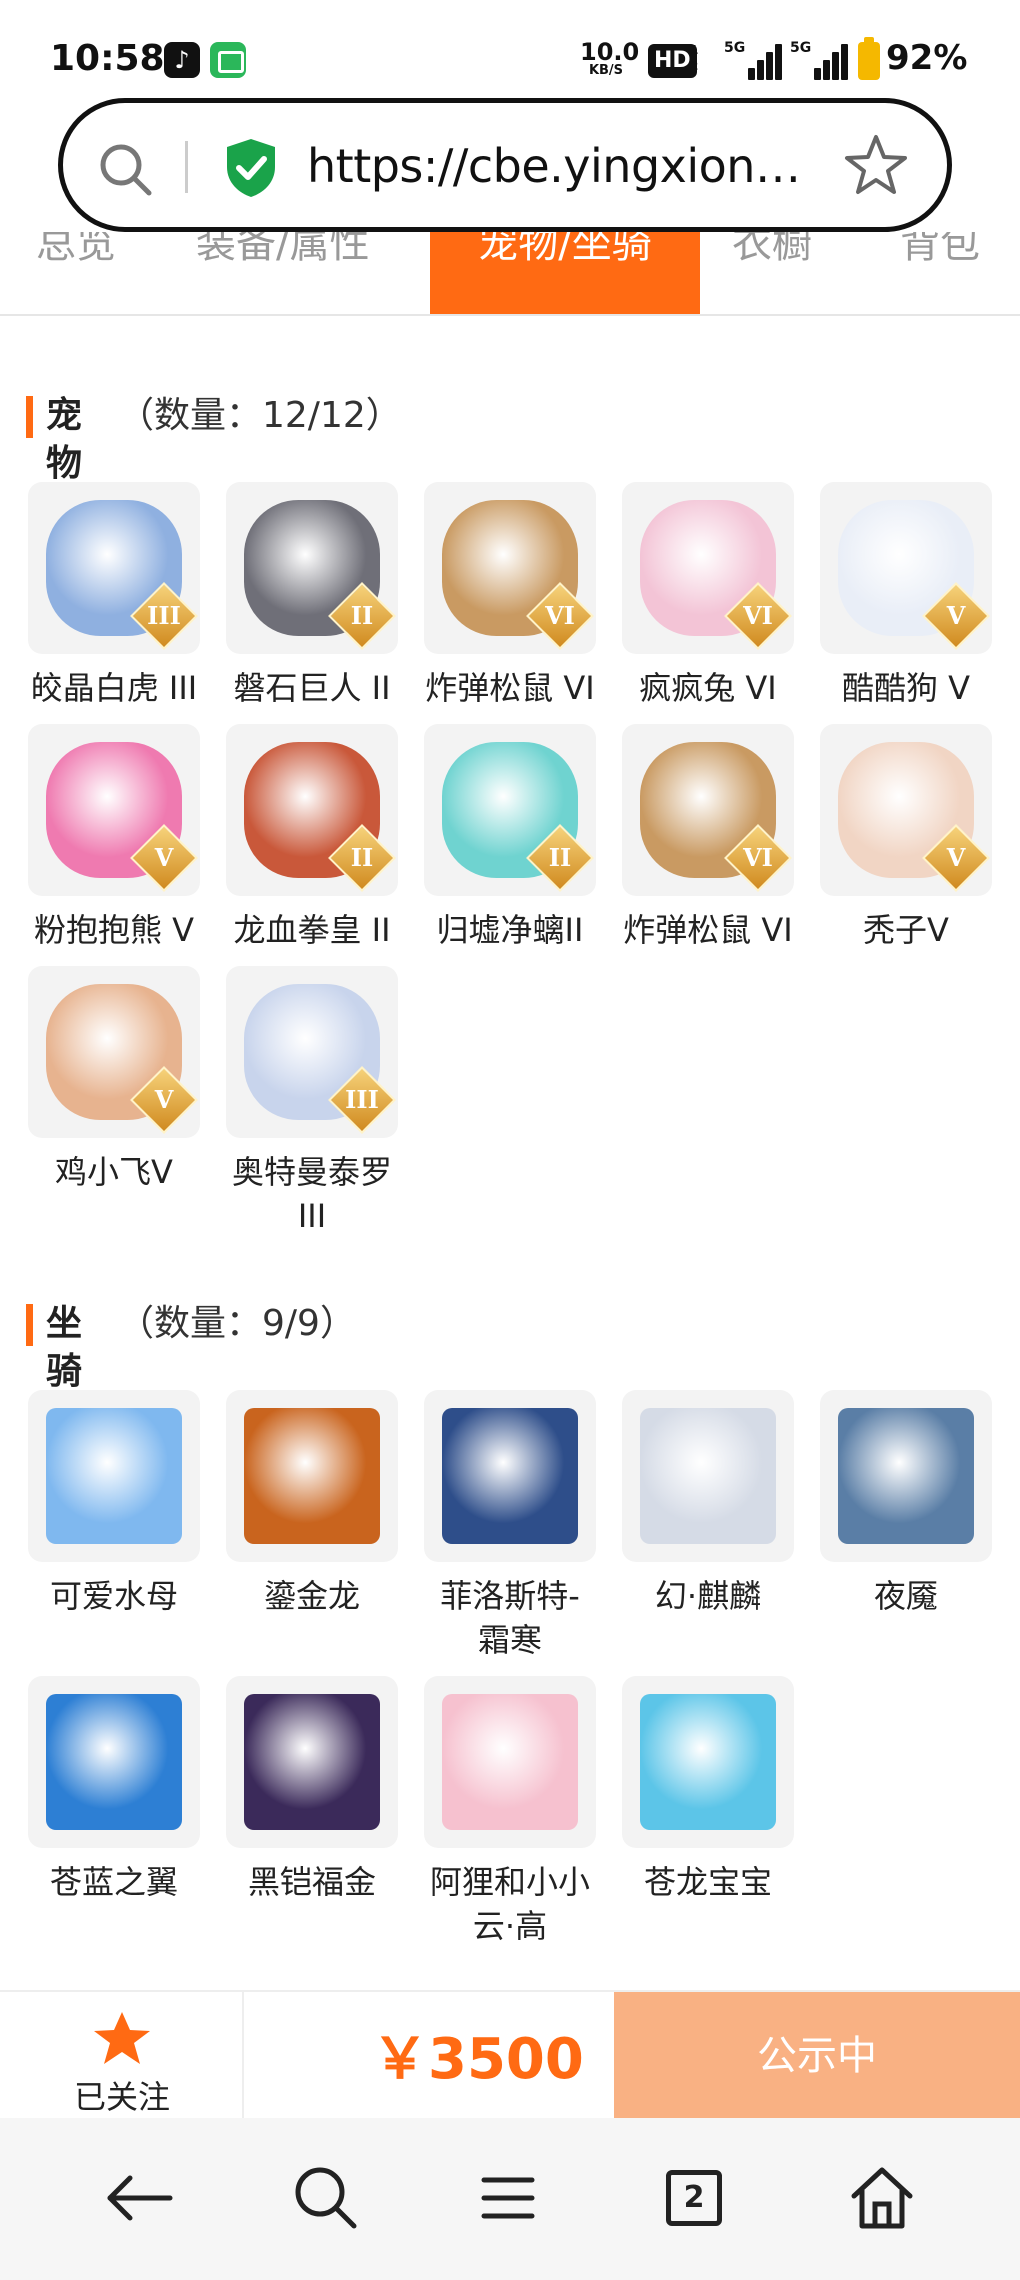  Describe the element at coordinates (708, 1596) in the screenshot. I see `item-name: 幻·麒麟` at that location.